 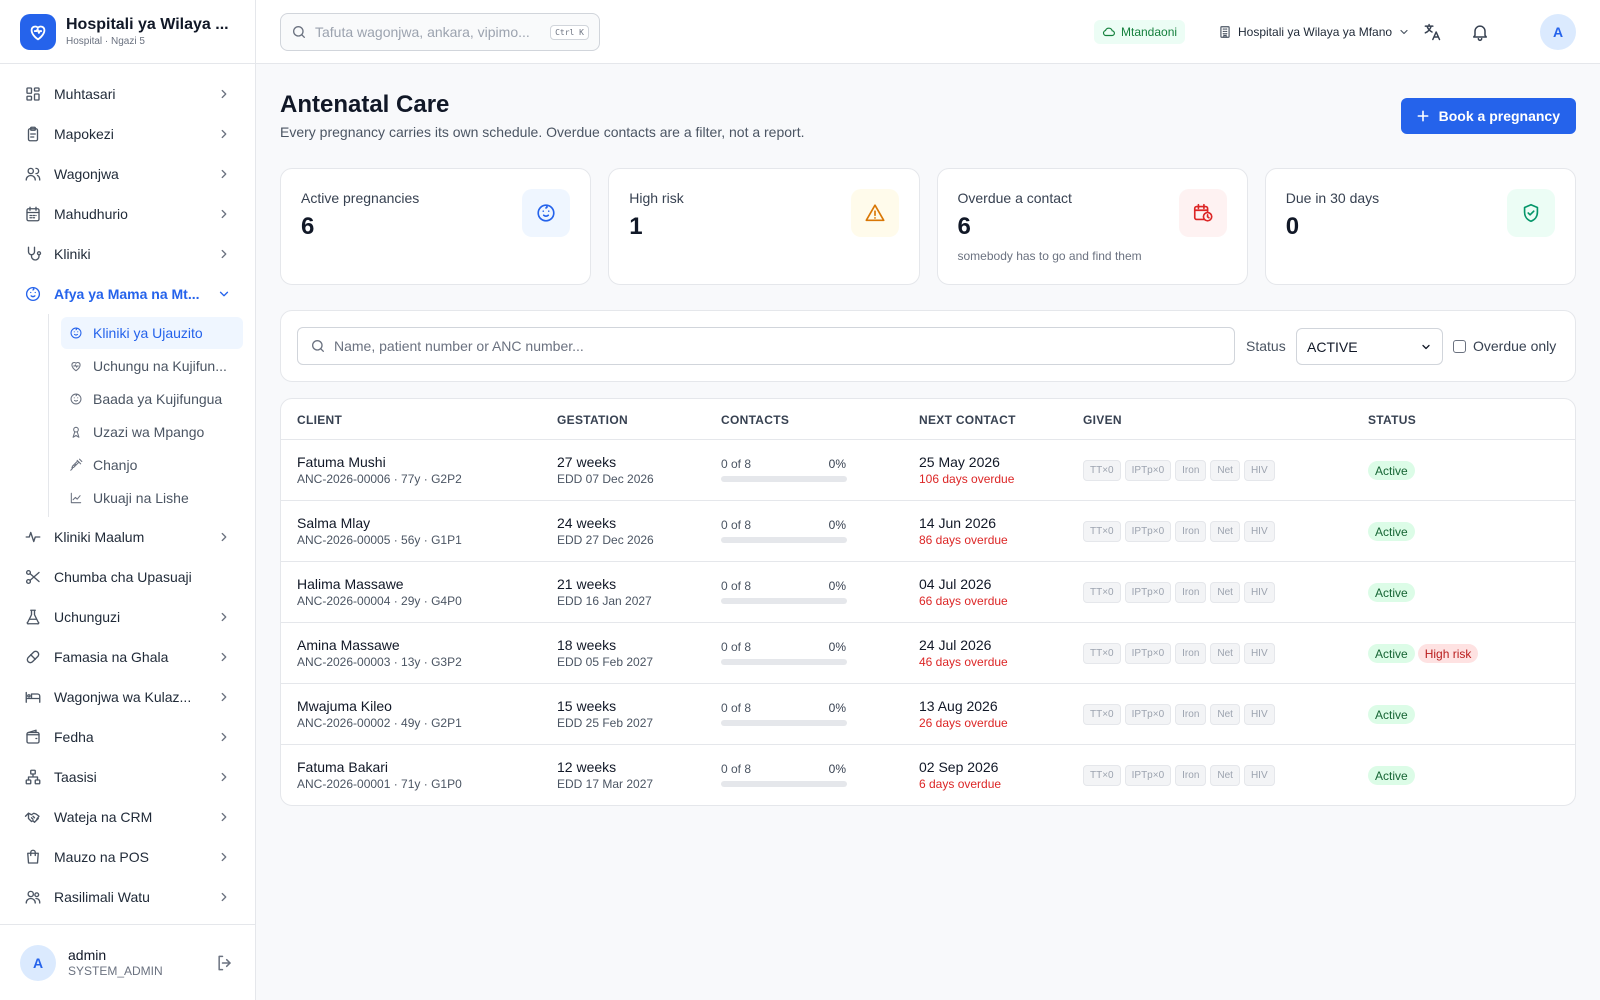 I want to click on translate-icon, so click(x=1432, y=32).